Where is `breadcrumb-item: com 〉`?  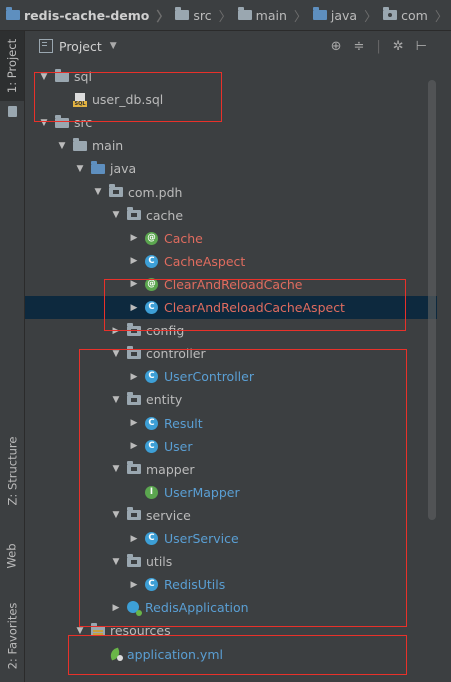
breadcrumb-item: com 〉 is located at coordinates (412, 15).